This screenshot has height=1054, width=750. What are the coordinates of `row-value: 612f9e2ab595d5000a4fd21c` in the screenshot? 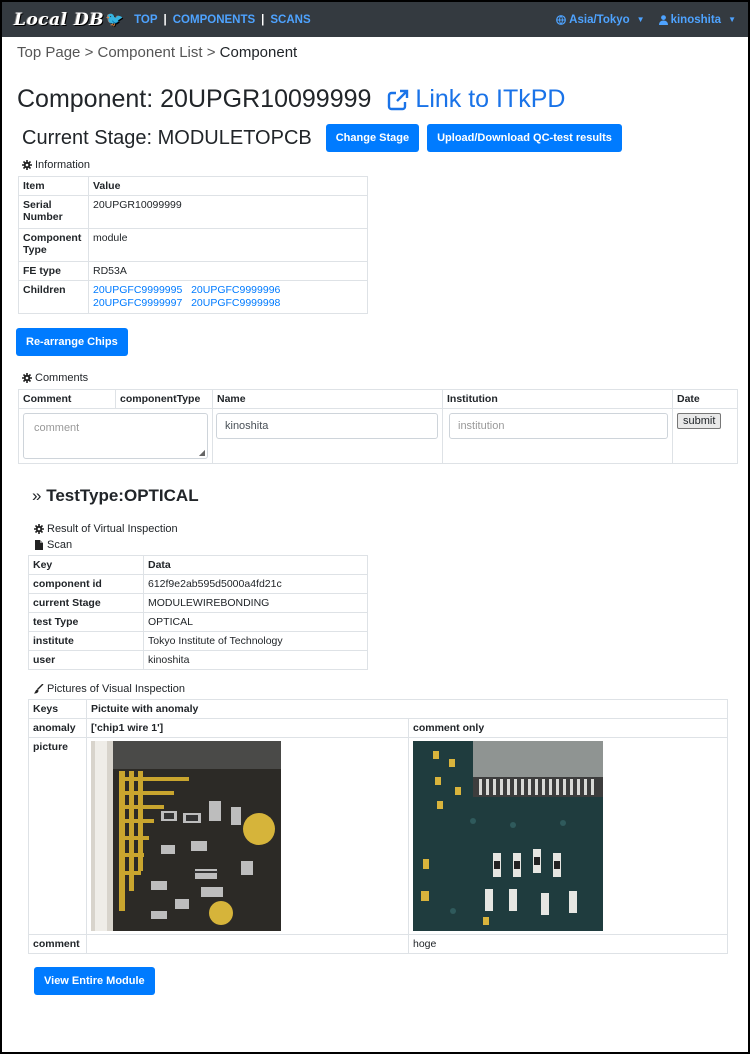 It's located at (255, 584).